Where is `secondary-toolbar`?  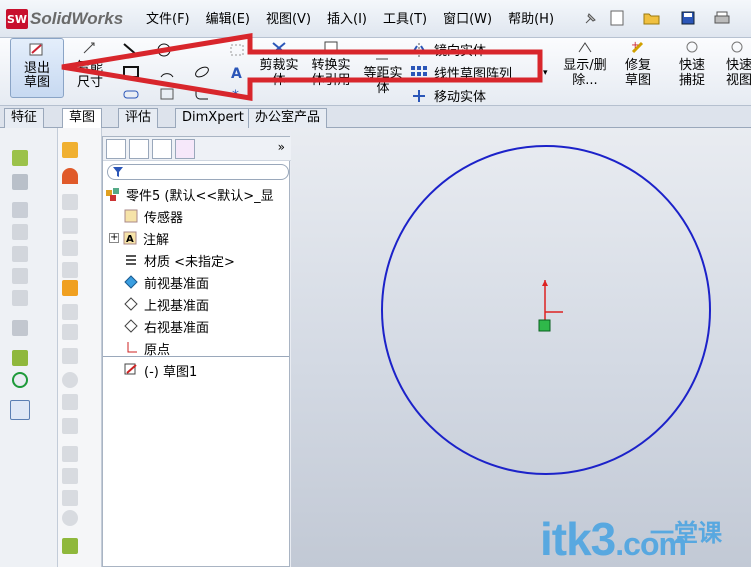
secondary-toolbar is located at coordinates (80, 347).